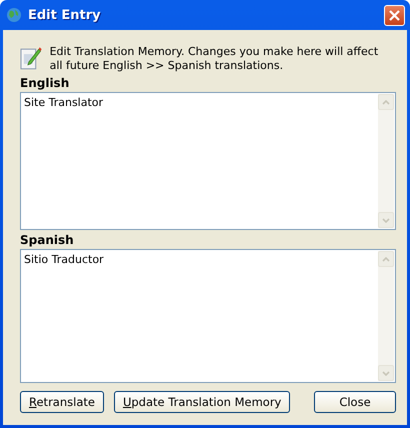 The width and height of the screenshot is (410, 428). What do you see at coordinates (215, 59) in the screenshot?
I see `info-text: Edit Translation Memory. Changes you make here will affect all future English >> Spanish translations.` at bounding box center [215, 59].